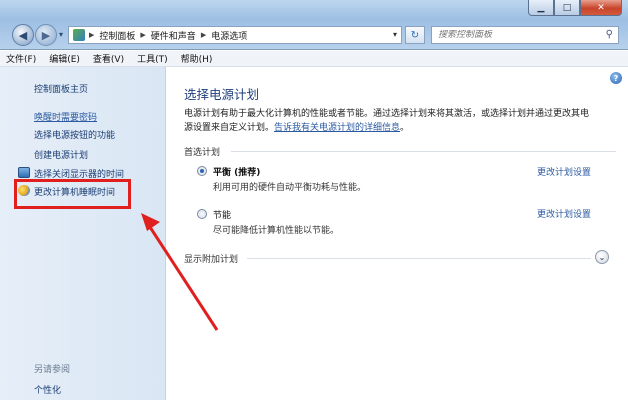  What do you see at coordinates (197, 58) in the screenshot?
I see `menu-help: 帮助(H)` at bounding box center [197, 58].